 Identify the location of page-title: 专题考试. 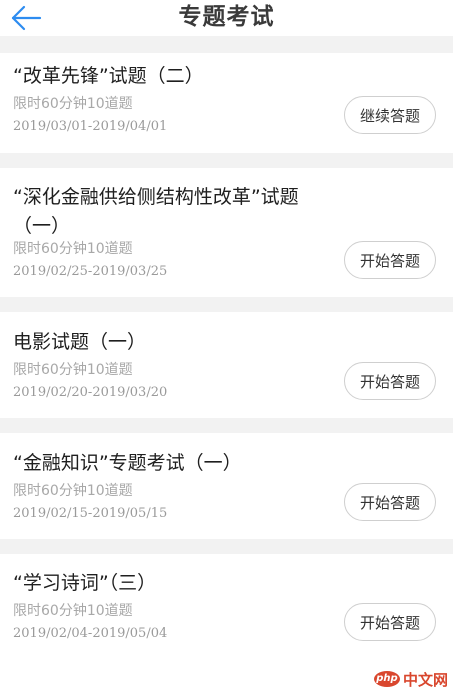
(226, 17).